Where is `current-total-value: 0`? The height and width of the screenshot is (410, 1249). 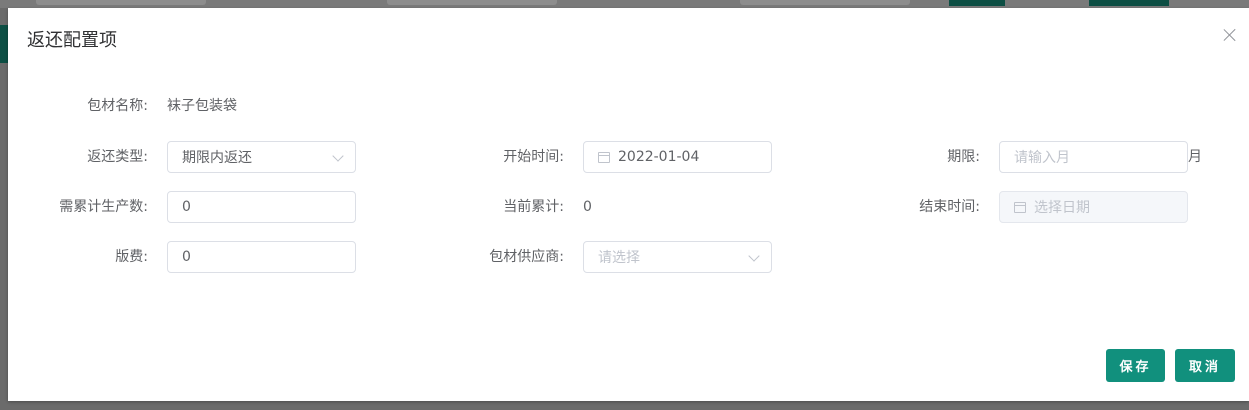
current-total-value: 0 is located at coordinates (587, 207).